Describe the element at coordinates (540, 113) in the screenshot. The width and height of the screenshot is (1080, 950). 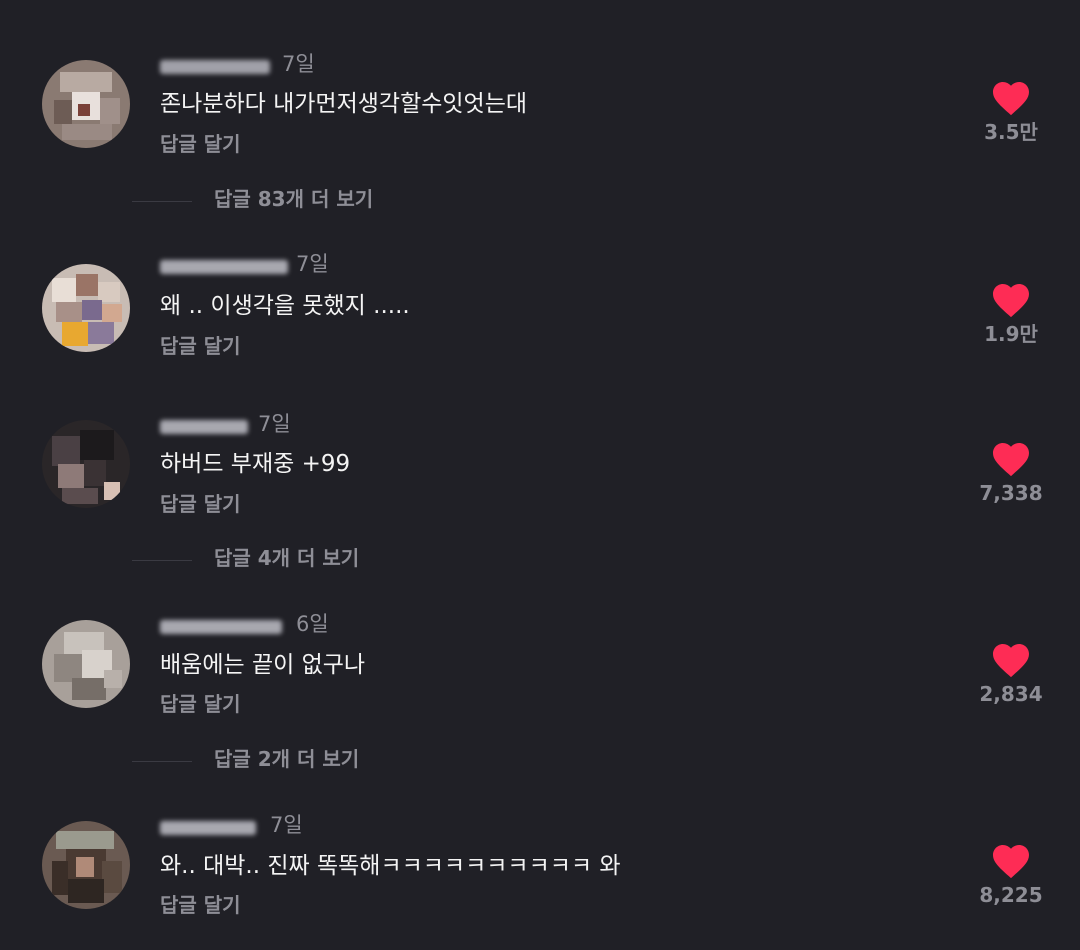
I see `comment-item: 7일 존나분하다 내가먼저생각할수잇엇는대 답글 달기 3.5만` at that location.